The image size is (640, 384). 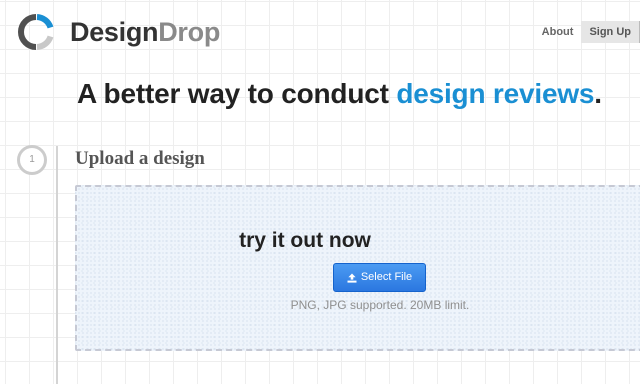 What do you see at coordinates (237, 93) in the screenshot?
I see `headline-text: A better way to conduct` at bounding box center [237, 93].